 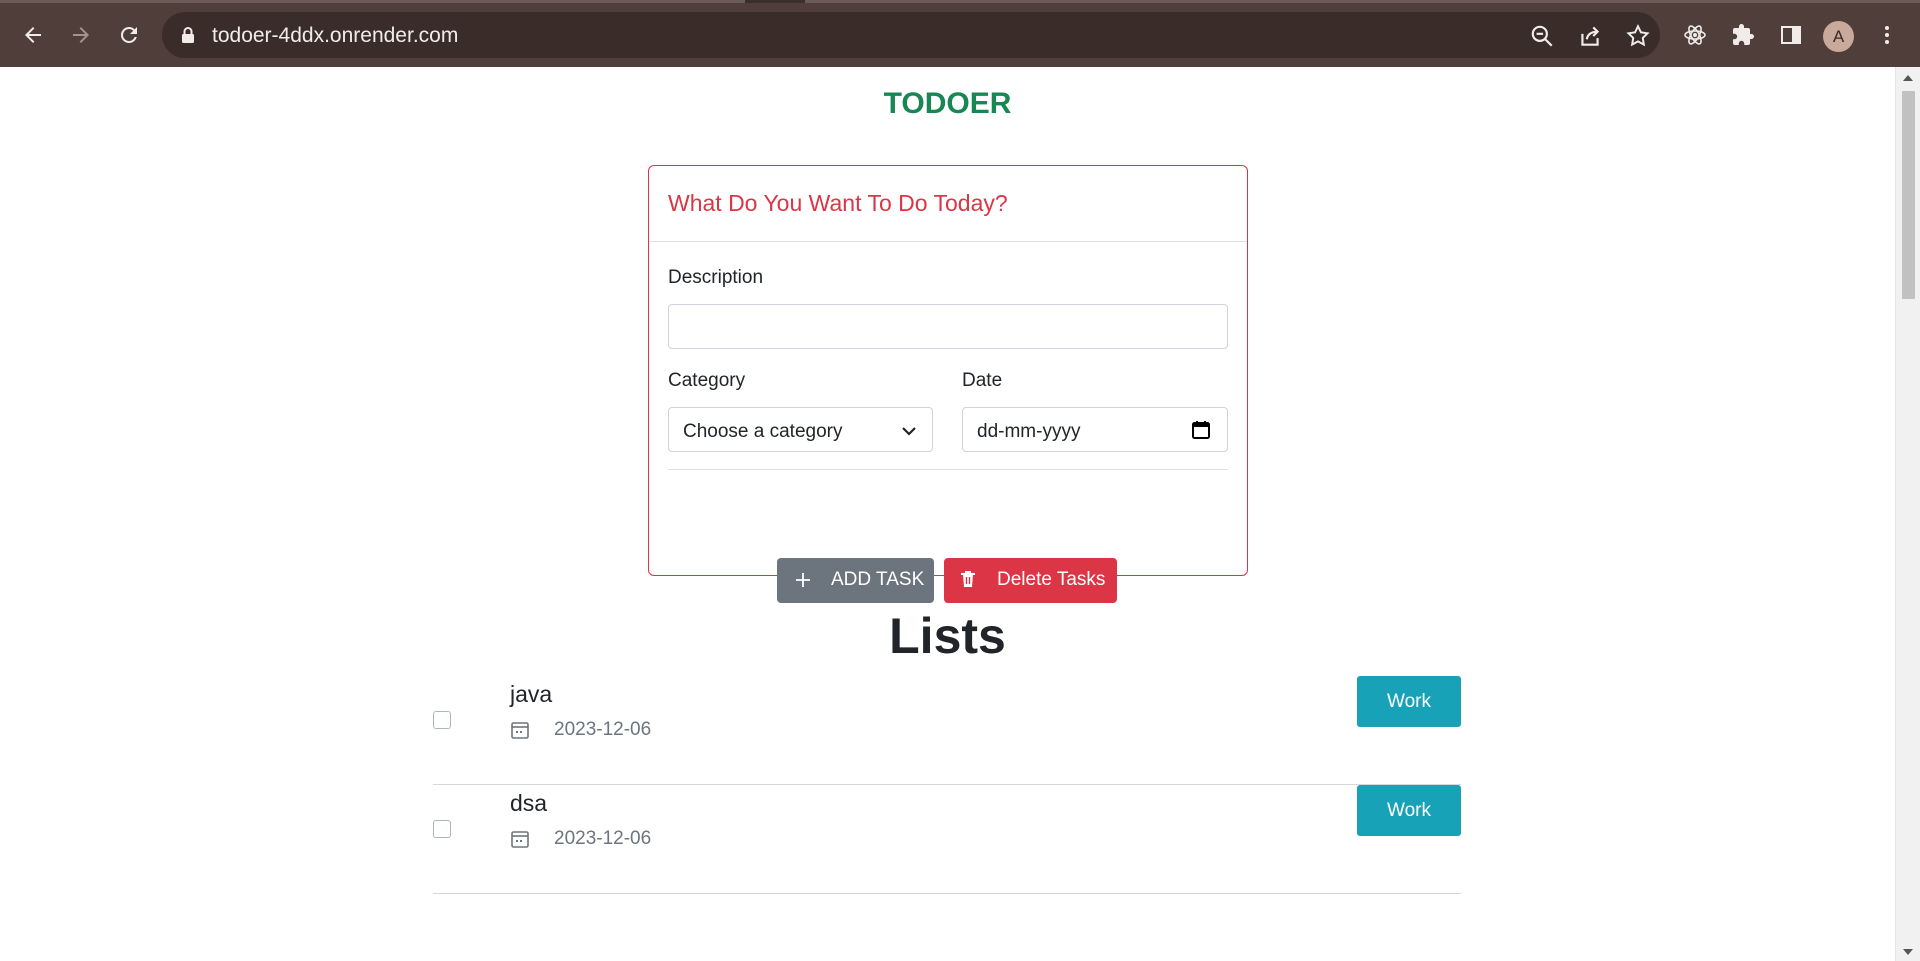 I want to click on scroll-down-arrow-icon, so click(x=1908, y=952).